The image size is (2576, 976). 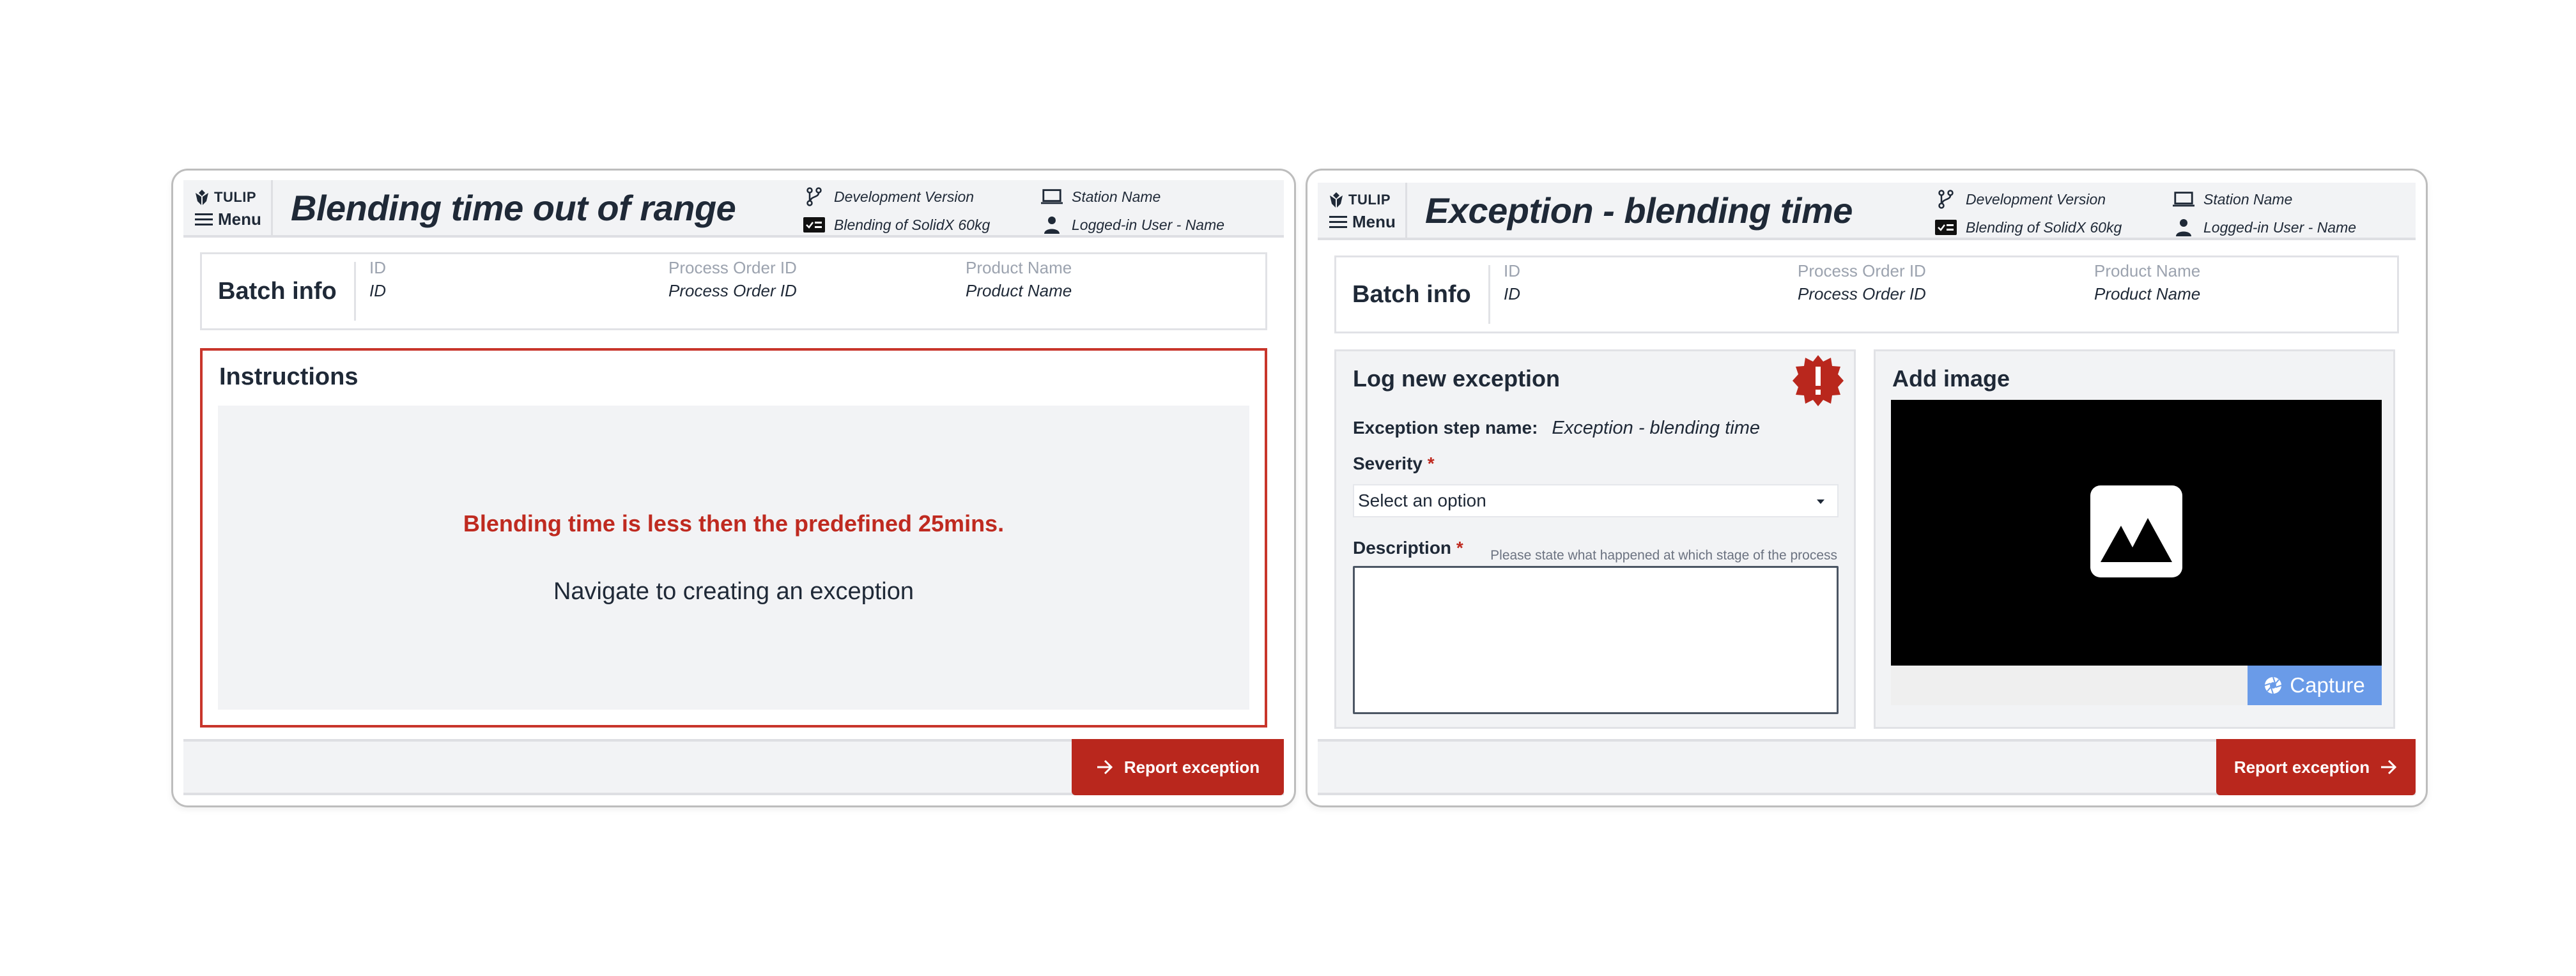 I want to click on instructions-title: Instructions, so click(x=289, y=377).